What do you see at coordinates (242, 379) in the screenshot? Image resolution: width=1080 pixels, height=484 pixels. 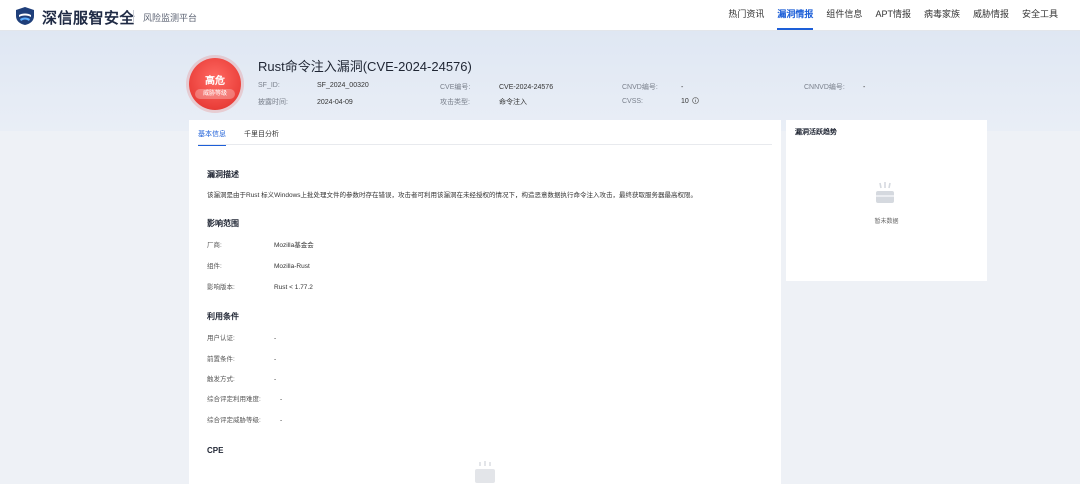 I see `cond-row-trigger: 触发方式: -` at bounding box center [242, 379].